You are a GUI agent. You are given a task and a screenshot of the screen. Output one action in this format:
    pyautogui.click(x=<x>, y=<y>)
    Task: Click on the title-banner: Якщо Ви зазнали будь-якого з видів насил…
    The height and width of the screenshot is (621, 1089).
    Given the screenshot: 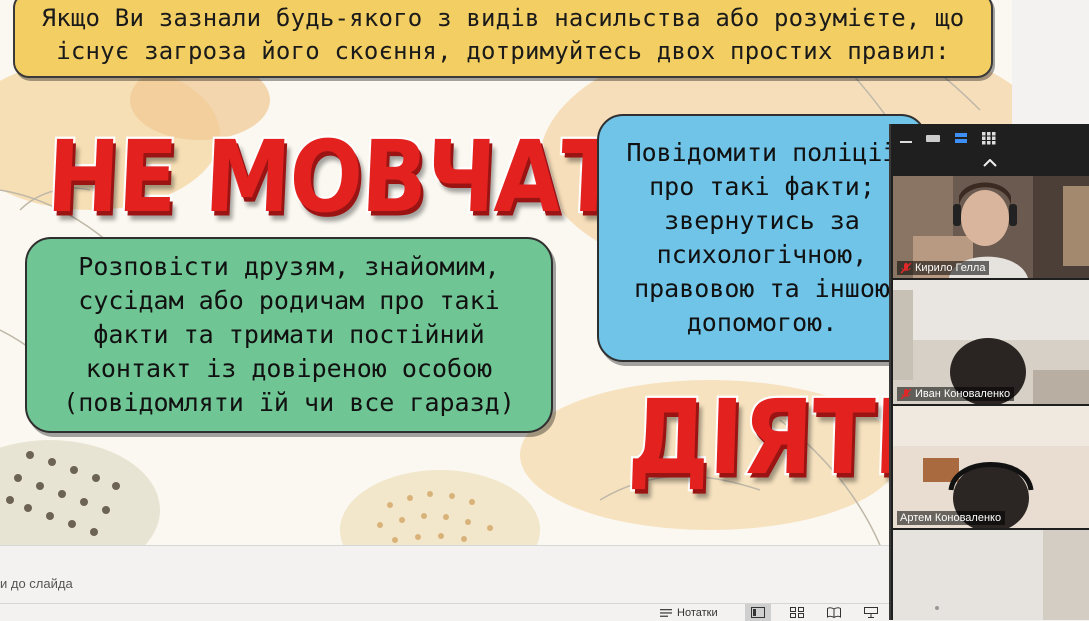 What is the action you would take?
    pyautogui.click(x=503, y=39)
    